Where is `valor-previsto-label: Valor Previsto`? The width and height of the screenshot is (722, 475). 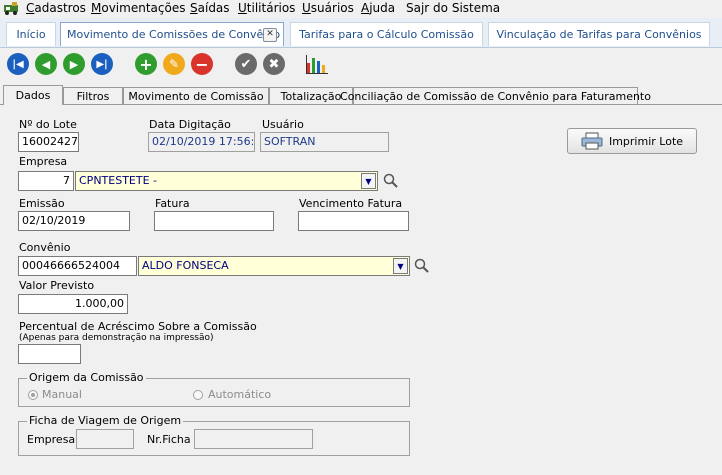
valor-previsto-label: Valor Previsto is located at coordinates (57, 285).